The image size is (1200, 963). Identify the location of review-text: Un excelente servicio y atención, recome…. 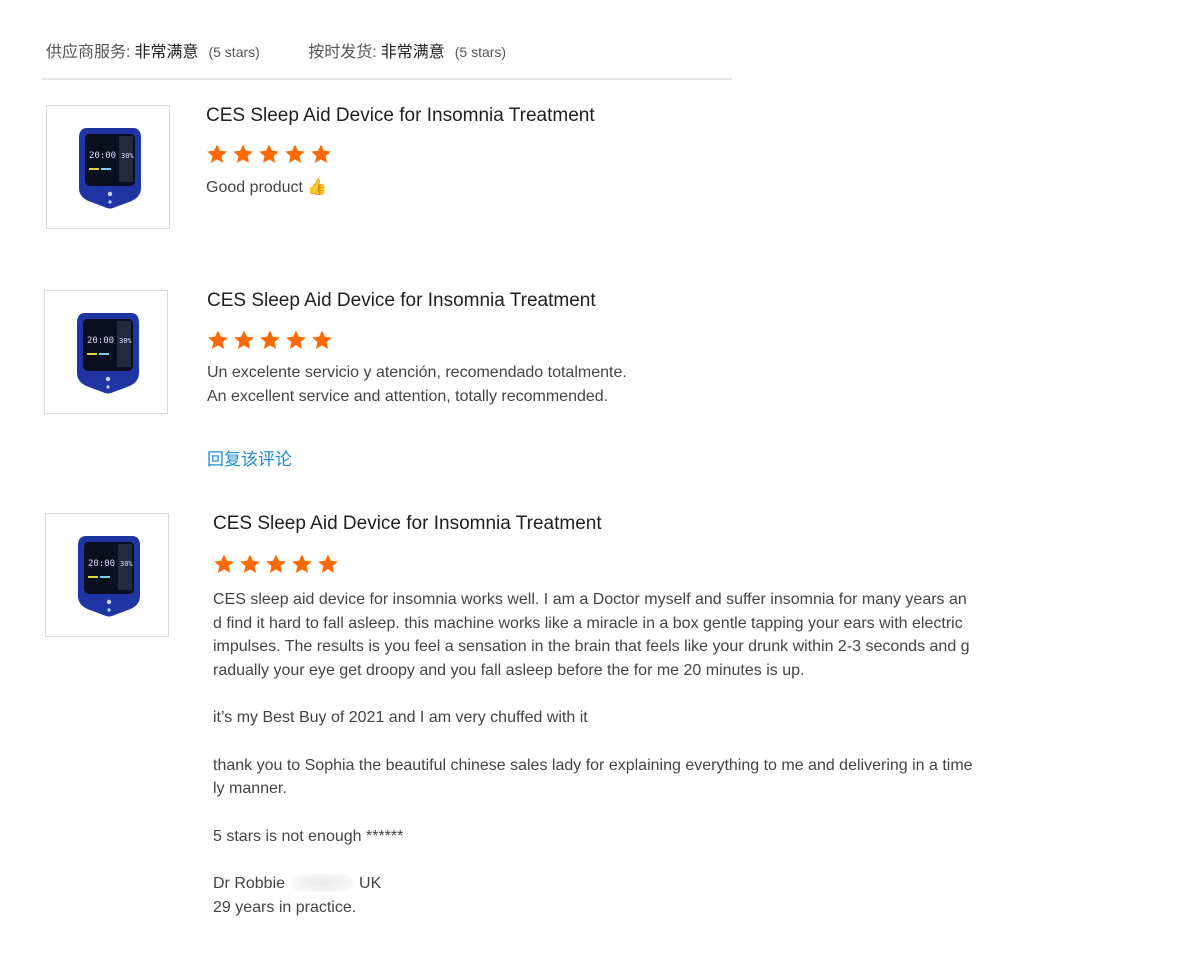
(417, 384).